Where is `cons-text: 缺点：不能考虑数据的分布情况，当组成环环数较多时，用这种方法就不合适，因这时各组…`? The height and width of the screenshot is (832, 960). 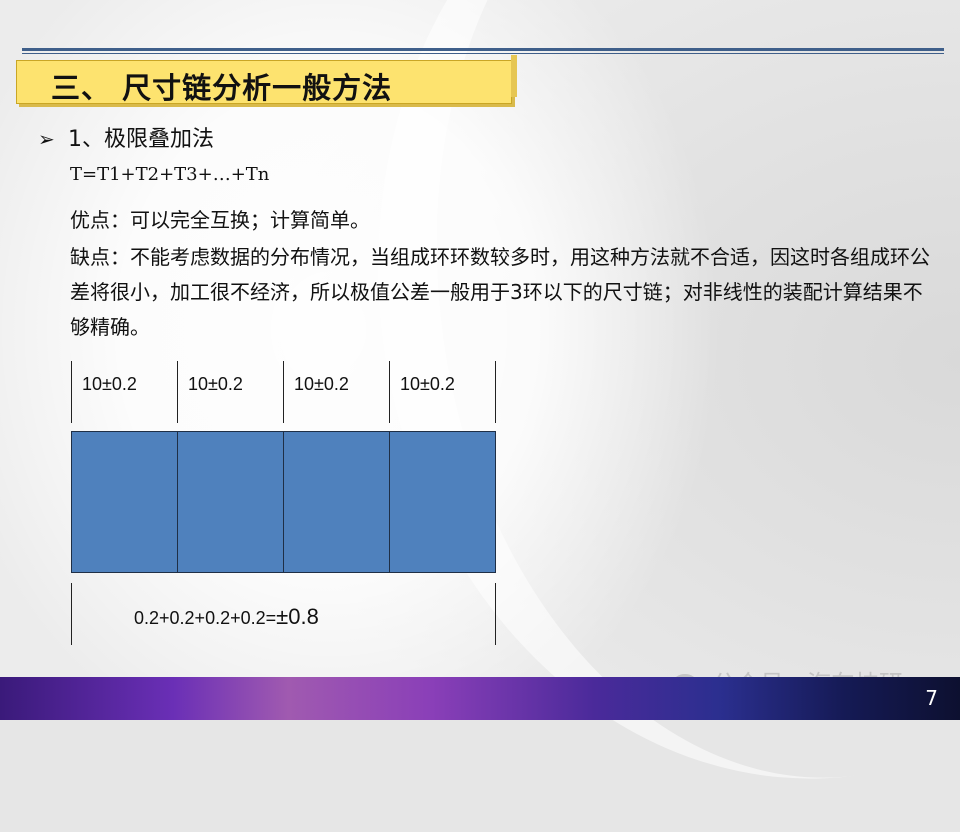 cons-text: 缺点：不能考虑数据的分布情况，当组成环环数较多时，用这种方法就不合适，因这时各组… is located at coordinates (500, 292).